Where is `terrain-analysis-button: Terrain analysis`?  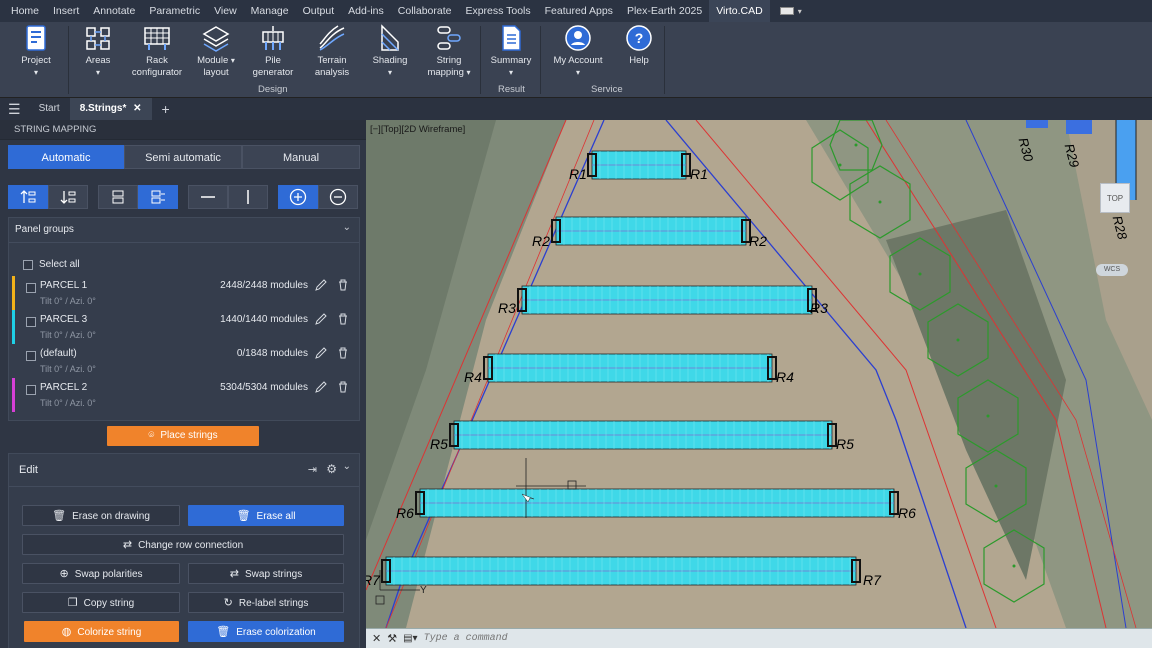 terrain-analysis-button: Terrain analysis is located at coordinates (332, 51).